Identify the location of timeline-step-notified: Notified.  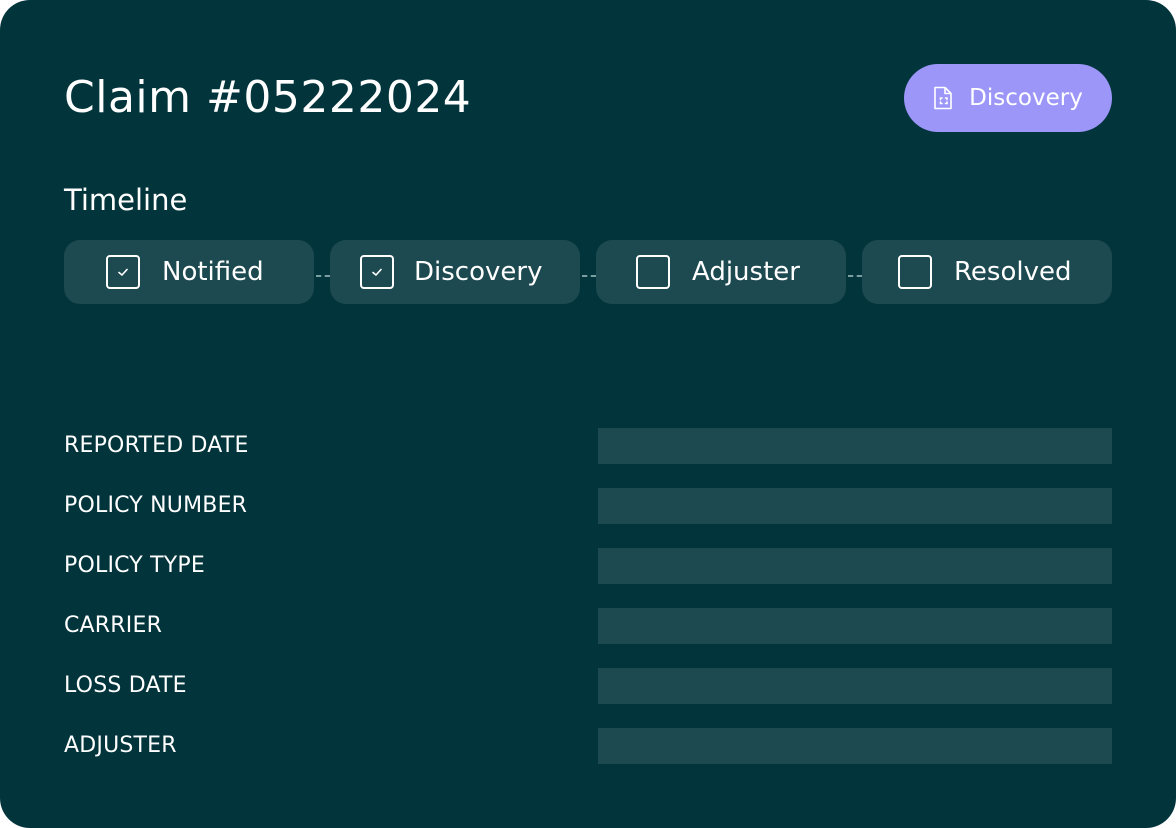
(189, 272).